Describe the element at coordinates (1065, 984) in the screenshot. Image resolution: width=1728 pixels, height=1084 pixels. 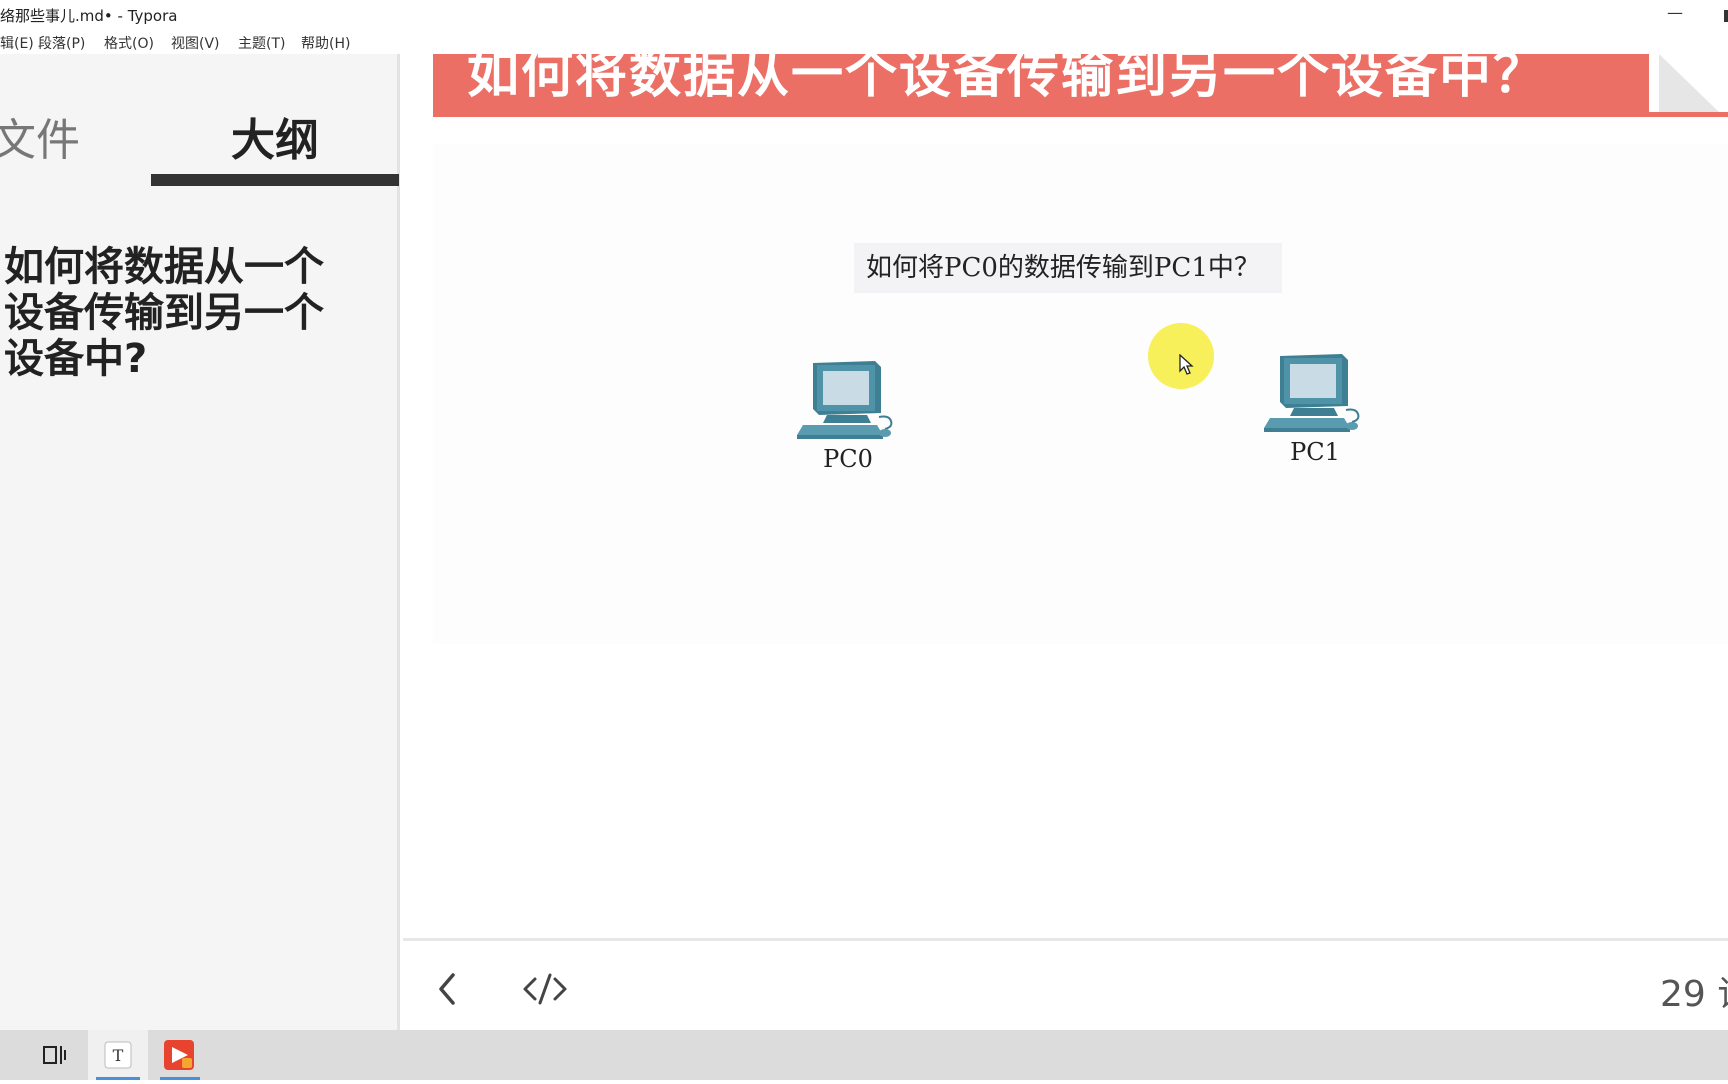
I see `slide-navigation: 29 词` at that location.